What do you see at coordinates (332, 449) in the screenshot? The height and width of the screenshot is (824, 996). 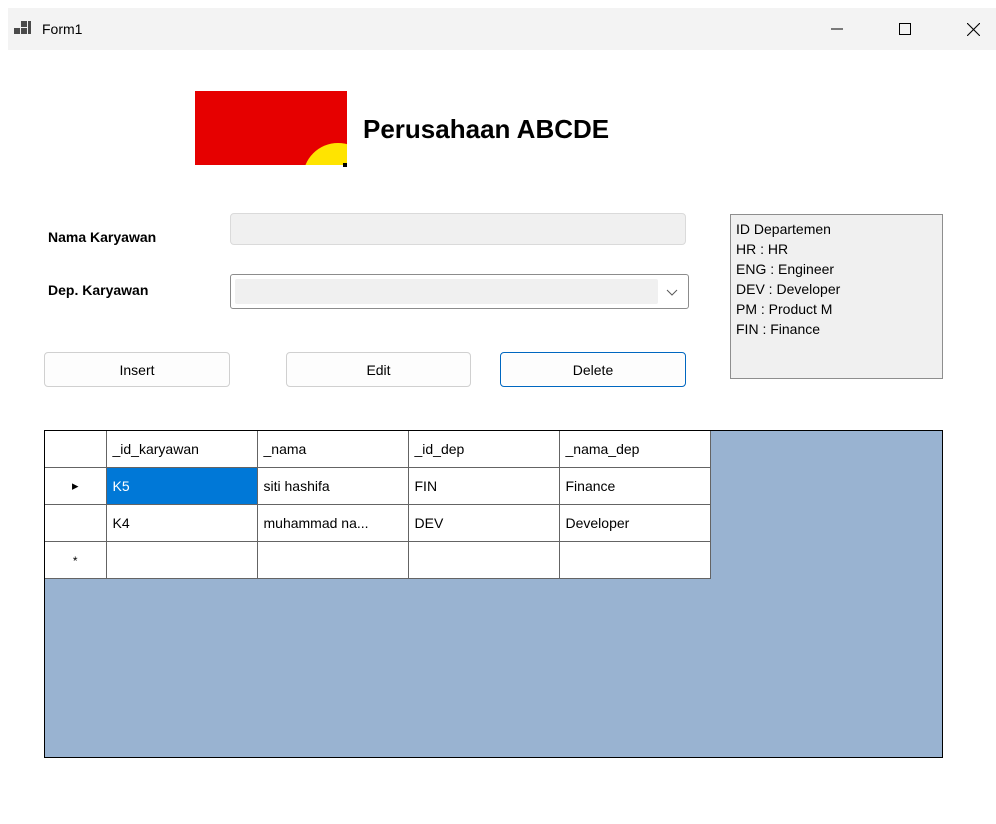 I see `column-header: _nama` at bounding box center [332, 449].